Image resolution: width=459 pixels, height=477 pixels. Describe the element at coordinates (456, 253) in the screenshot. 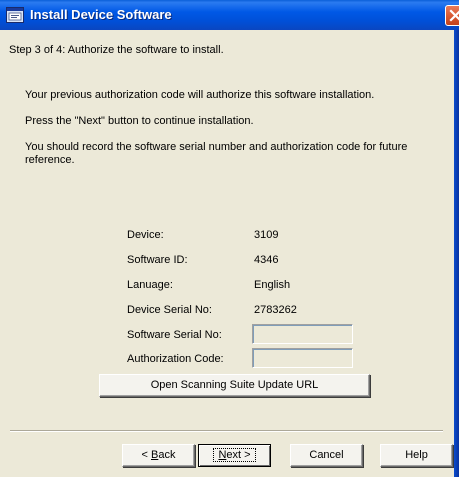

I see `window-right-border` at that location.